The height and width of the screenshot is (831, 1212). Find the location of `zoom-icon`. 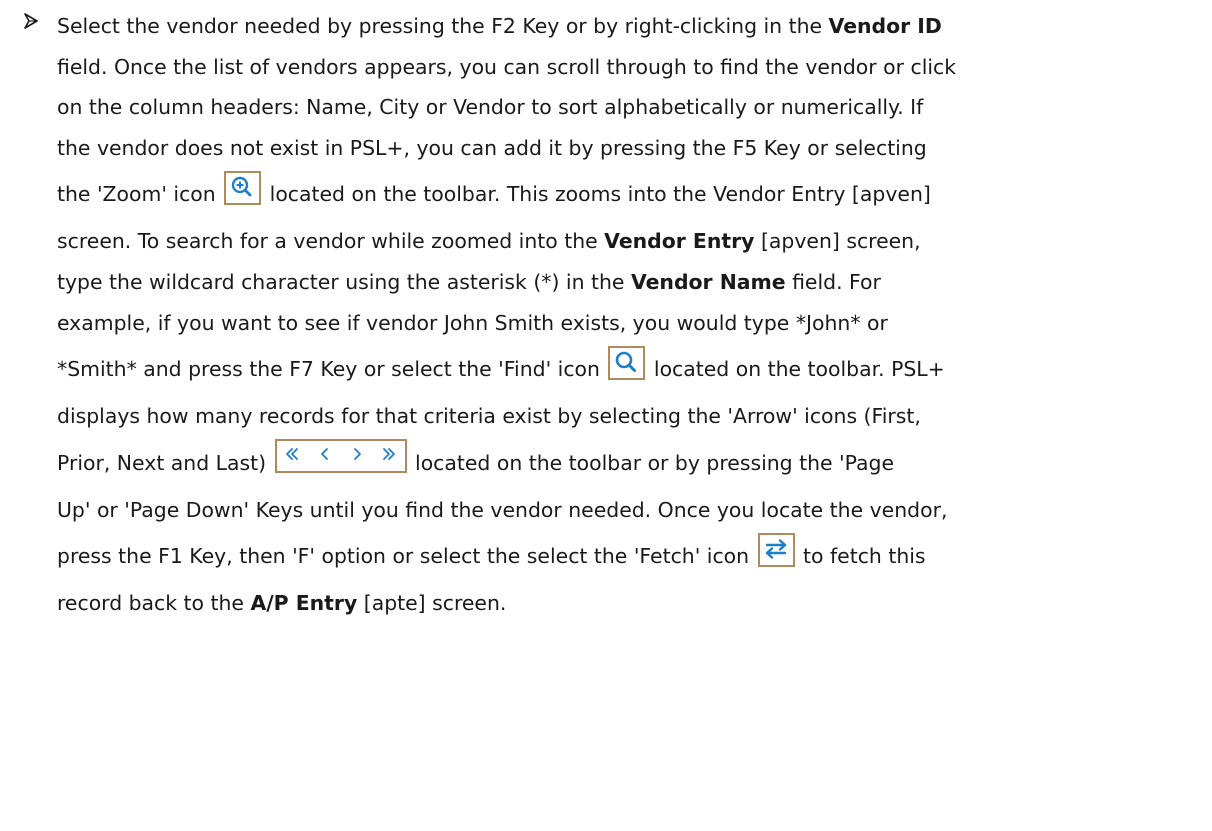

zoom-icon is located at coordinates (243, 188).